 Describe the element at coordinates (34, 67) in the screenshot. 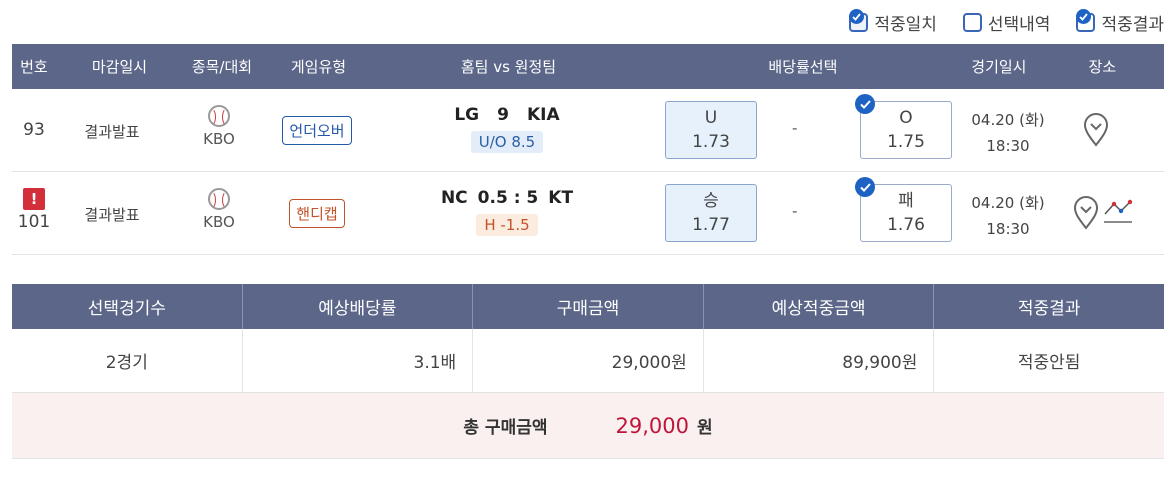

I see `header-no: 번호` at that location.